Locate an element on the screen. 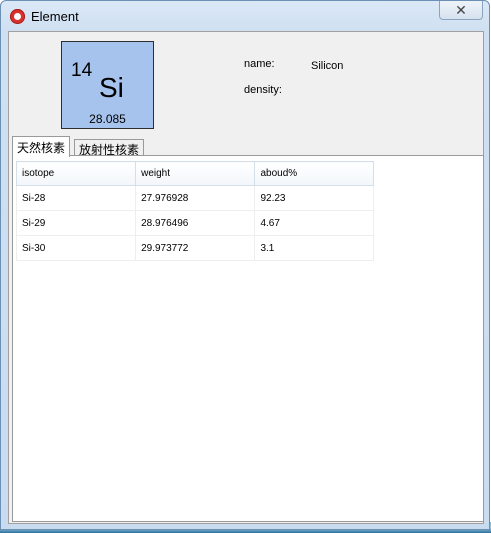 This screenshot has width=491, height=533. close-icon: ✕ is located at coordinates (461, 10).